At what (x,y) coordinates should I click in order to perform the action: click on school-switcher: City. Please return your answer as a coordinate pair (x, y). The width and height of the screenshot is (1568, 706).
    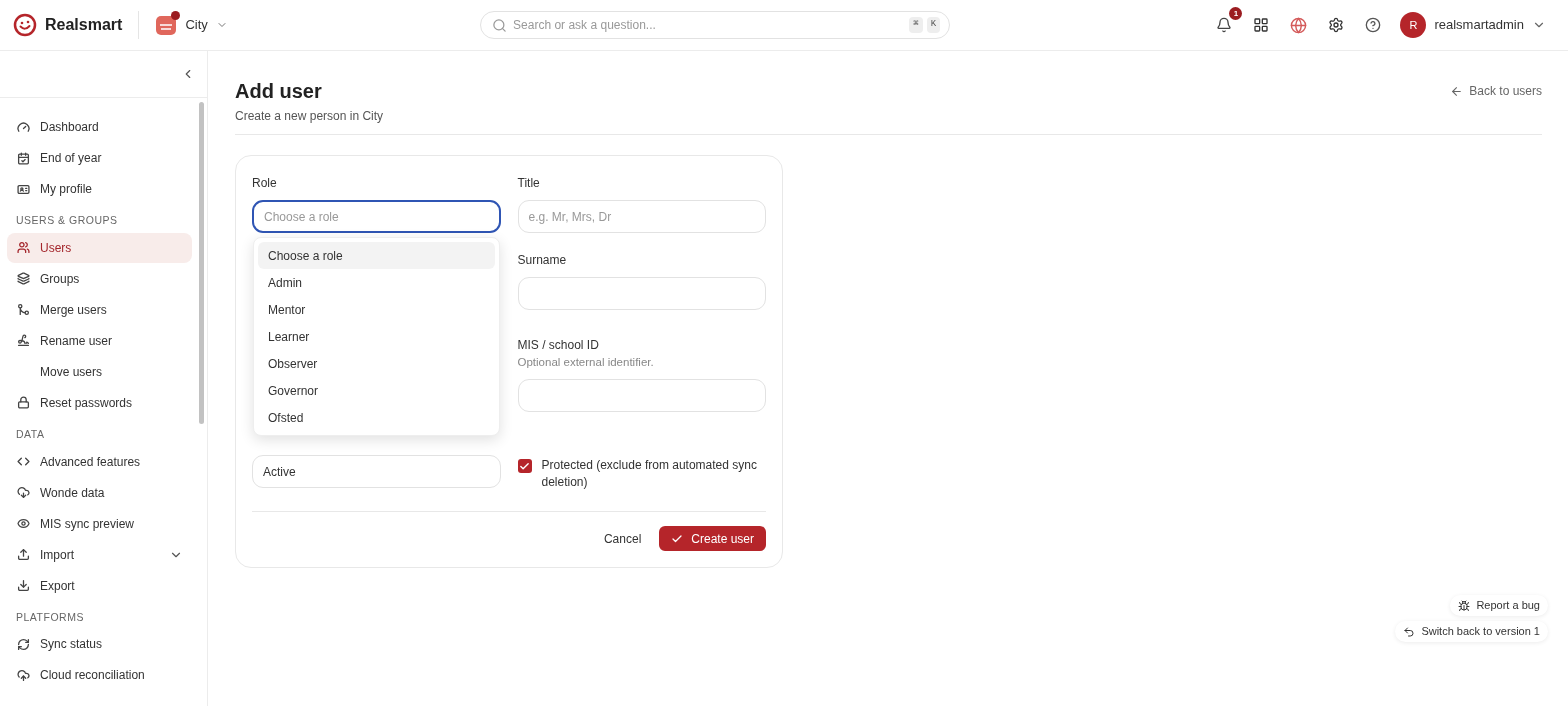
    Looking at the image, I should click on (191, 25).